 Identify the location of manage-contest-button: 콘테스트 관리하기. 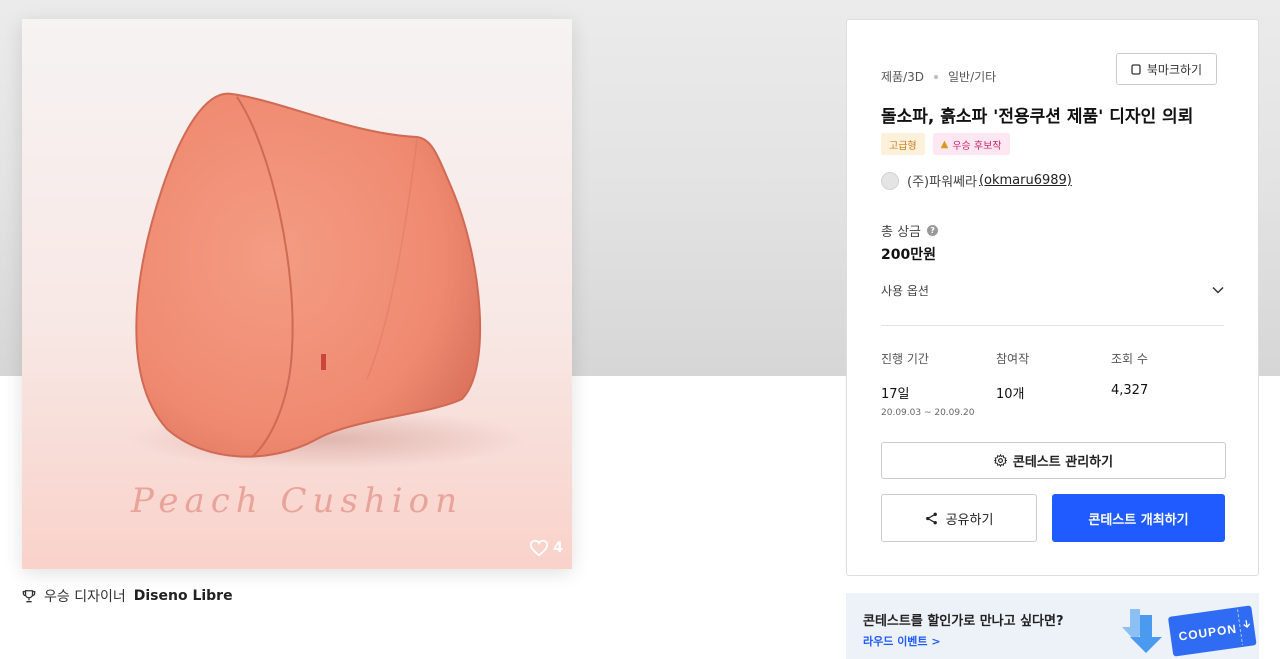
(1053, 460).